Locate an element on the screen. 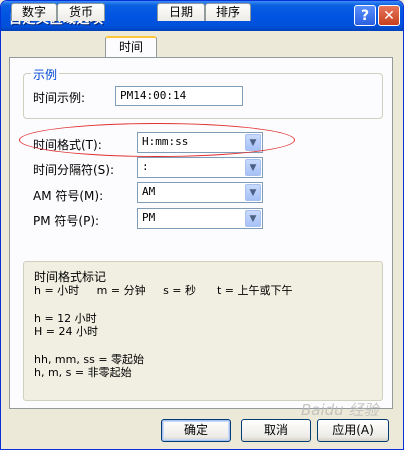 This screenshot has width=404, height=450. format-combo: H:mm:ss ▼ is located at coordinates (200, 142).